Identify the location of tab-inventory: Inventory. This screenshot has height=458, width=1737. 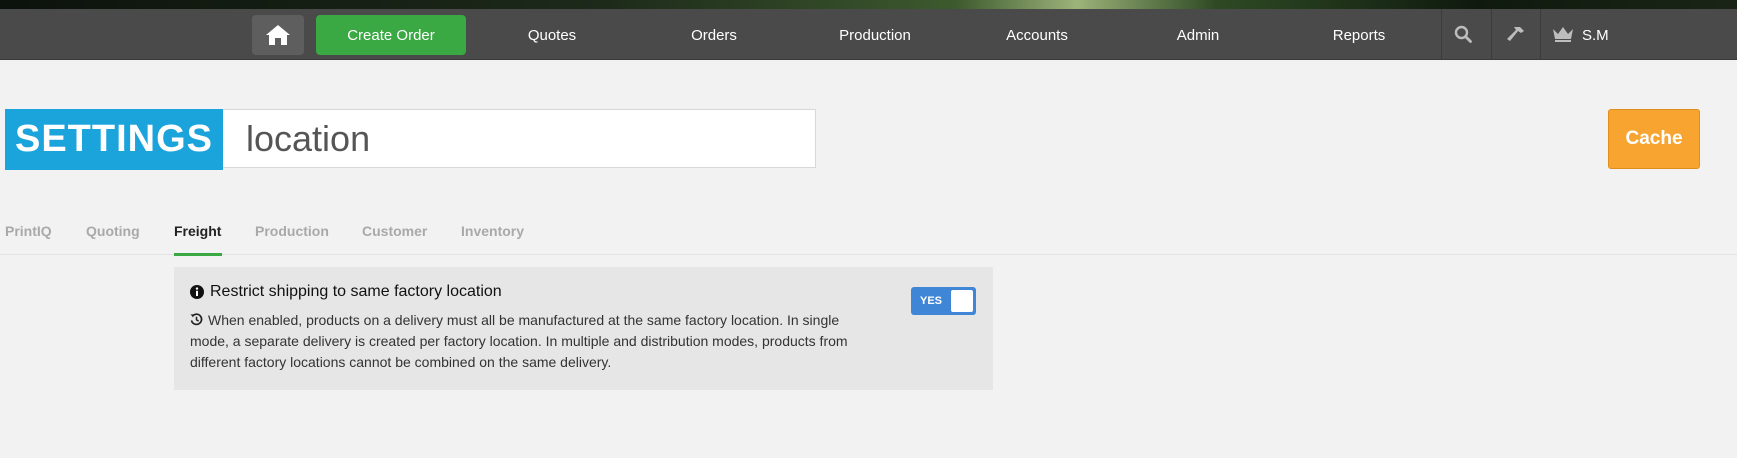
(492, 231).